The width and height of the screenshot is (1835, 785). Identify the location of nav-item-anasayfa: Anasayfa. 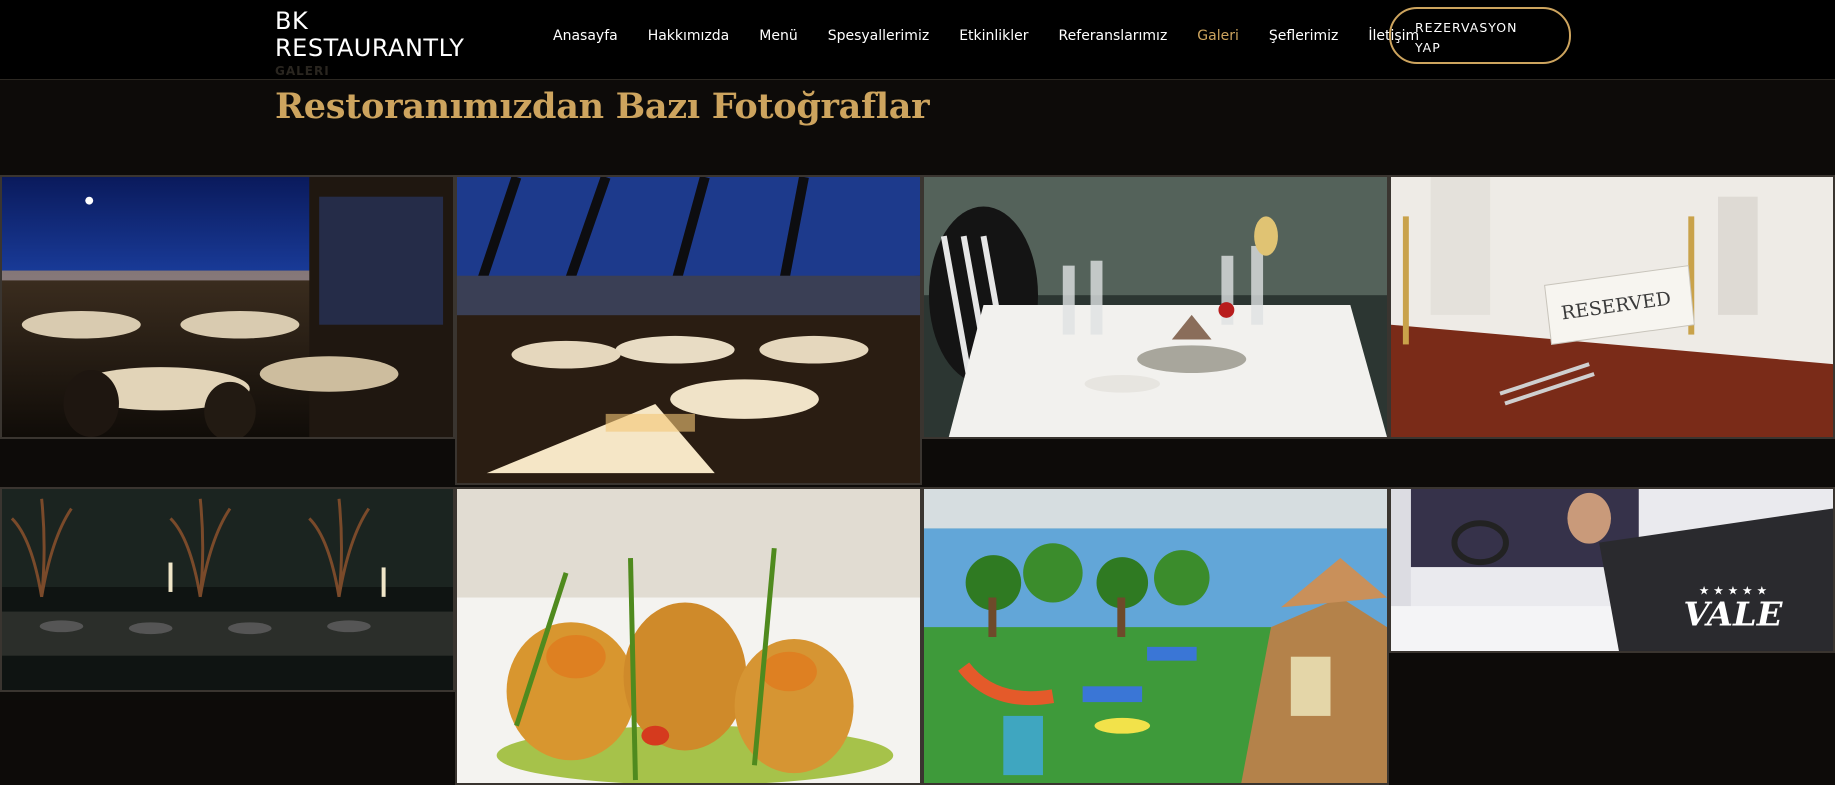
(585, 36).